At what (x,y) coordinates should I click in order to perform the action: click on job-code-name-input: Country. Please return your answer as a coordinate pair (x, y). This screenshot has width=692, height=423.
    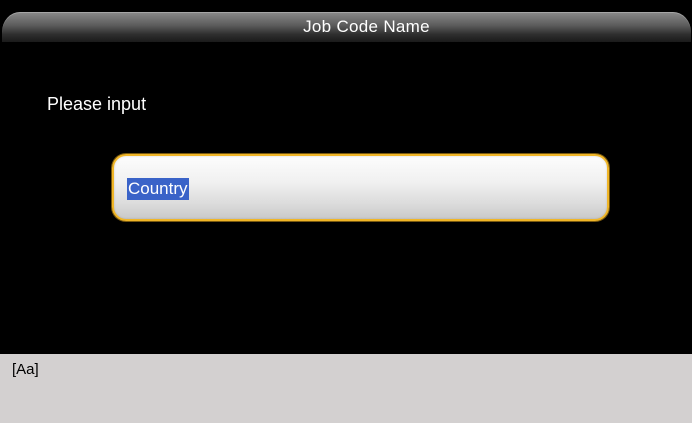
    Looking at the image, I should click on (360, 187).